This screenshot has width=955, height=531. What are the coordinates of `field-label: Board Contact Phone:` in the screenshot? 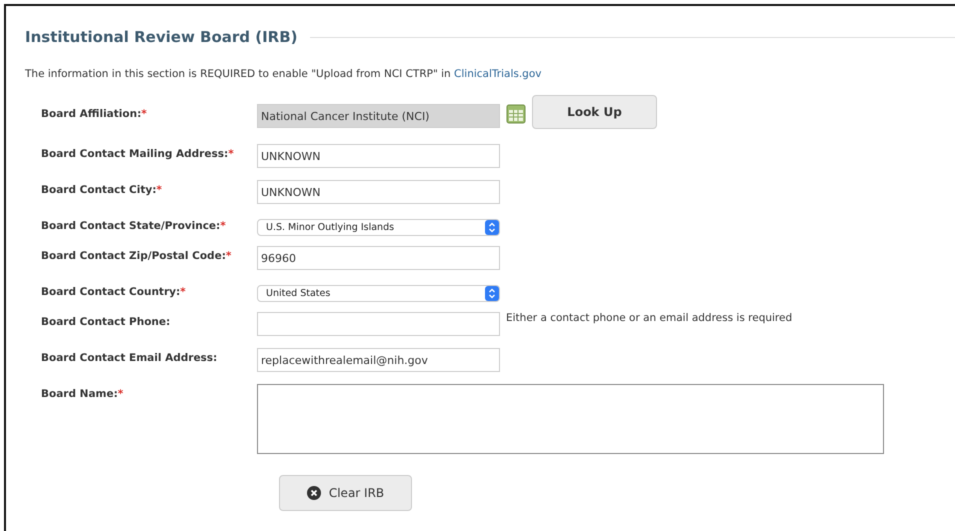 It's located at (106, 321).